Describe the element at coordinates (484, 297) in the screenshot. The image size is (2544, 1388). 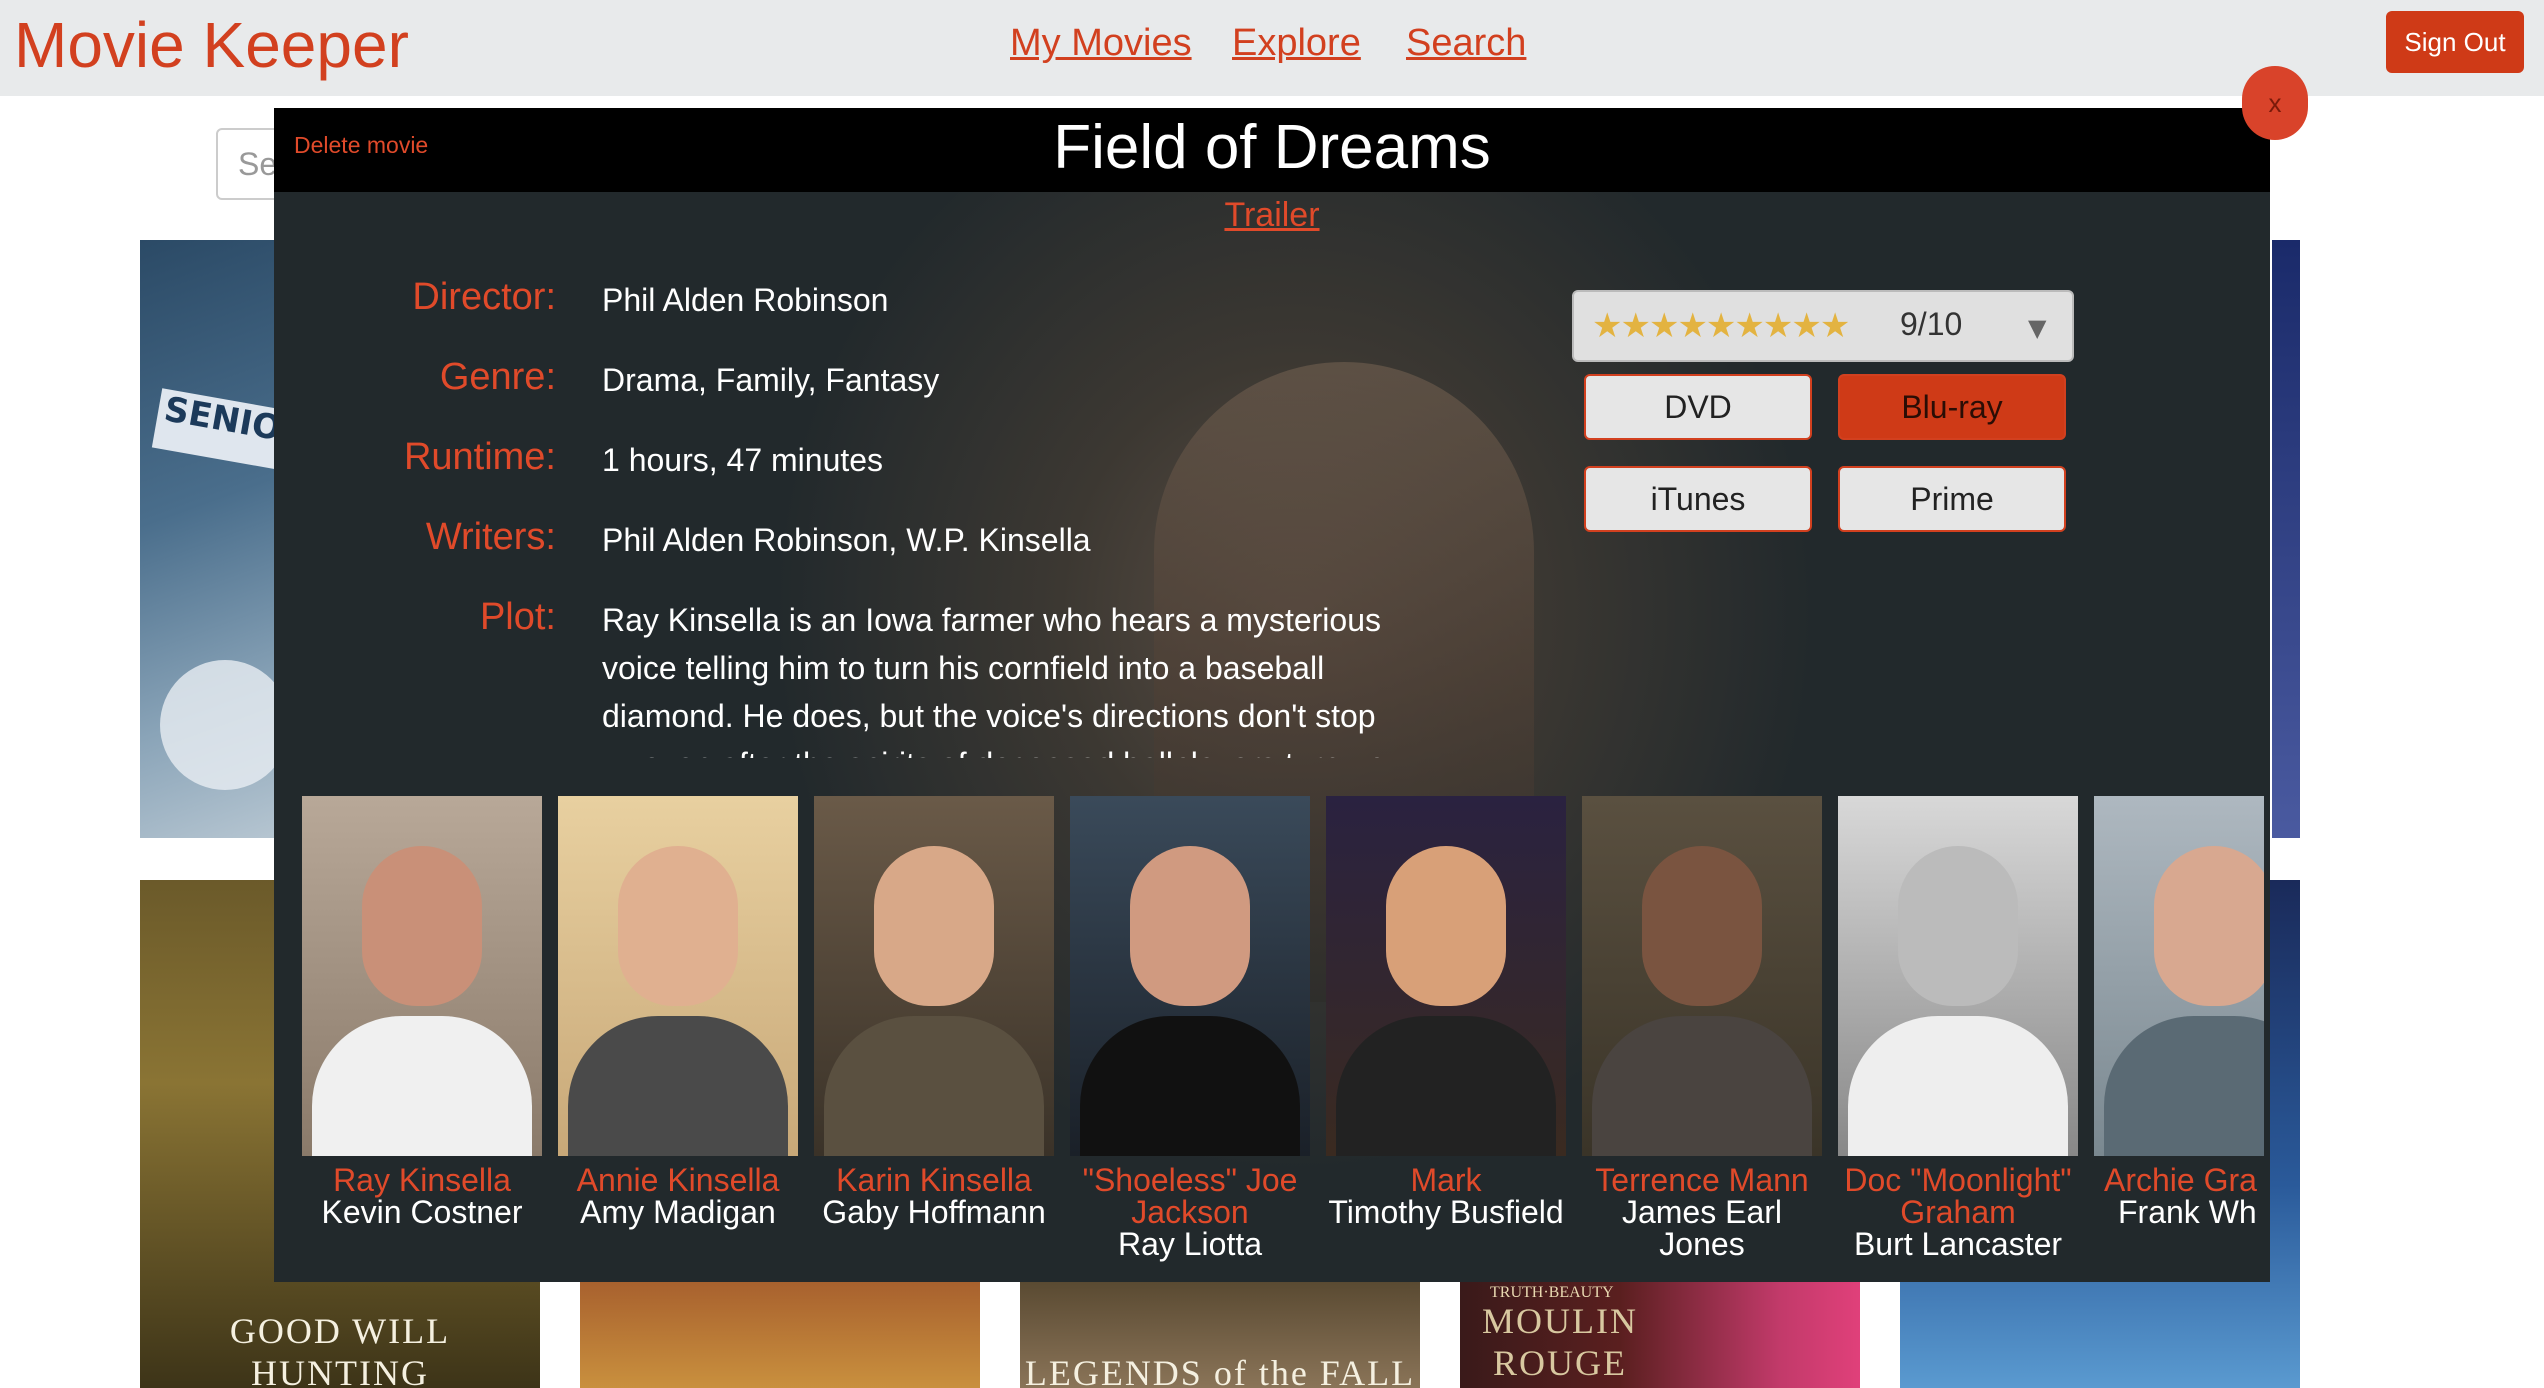
I see `director-label: Director:` at that location.